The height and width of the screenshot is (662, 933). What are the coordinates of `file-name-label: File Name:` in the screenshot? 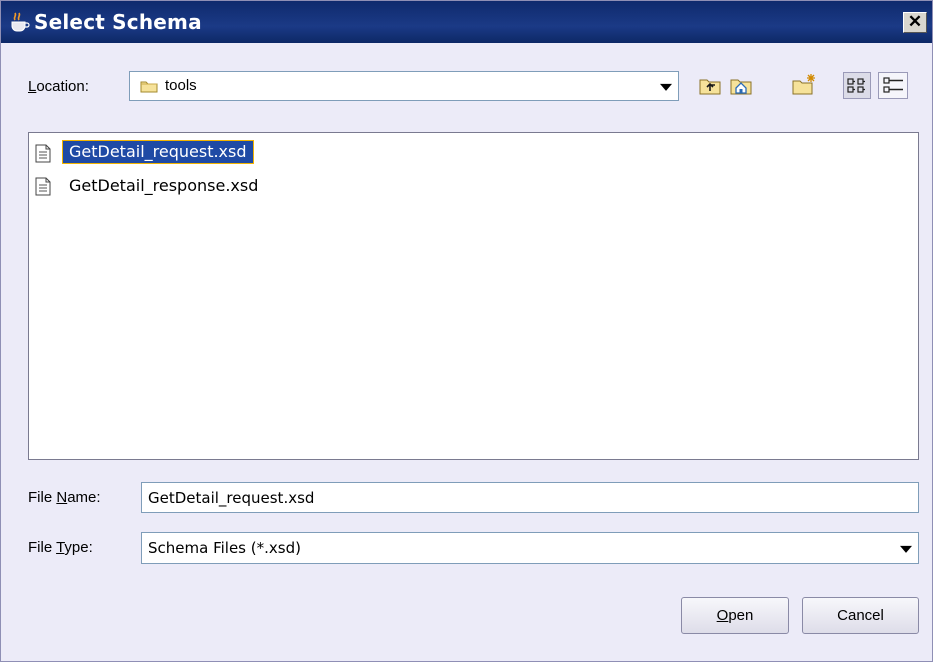 It's located at (64, 497).